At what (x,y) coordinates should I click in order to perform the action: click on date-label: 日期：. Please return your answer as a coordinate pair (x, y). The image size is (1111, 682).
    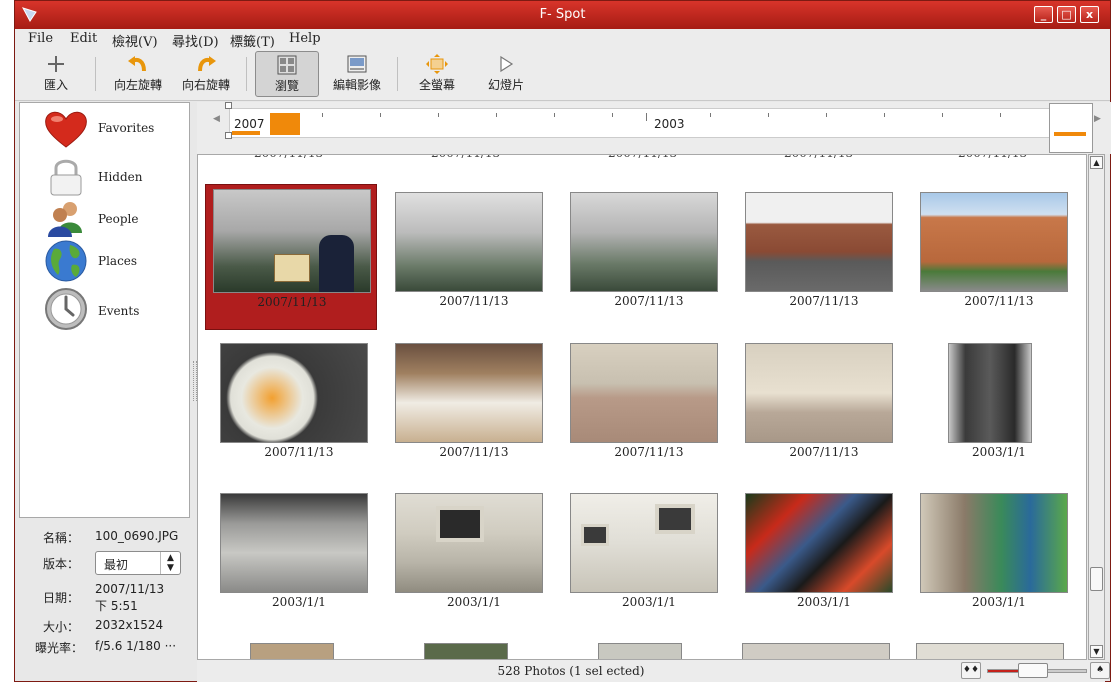
    Looking at the image, I should click on (60, 598).